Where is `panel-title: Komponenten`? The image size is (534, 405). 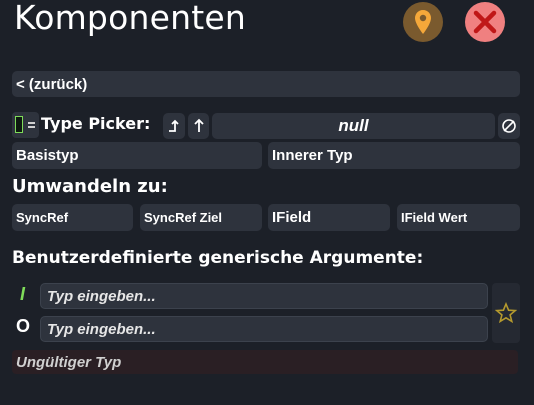
panel-title: Komponenten is located at coordinates (130, 18).